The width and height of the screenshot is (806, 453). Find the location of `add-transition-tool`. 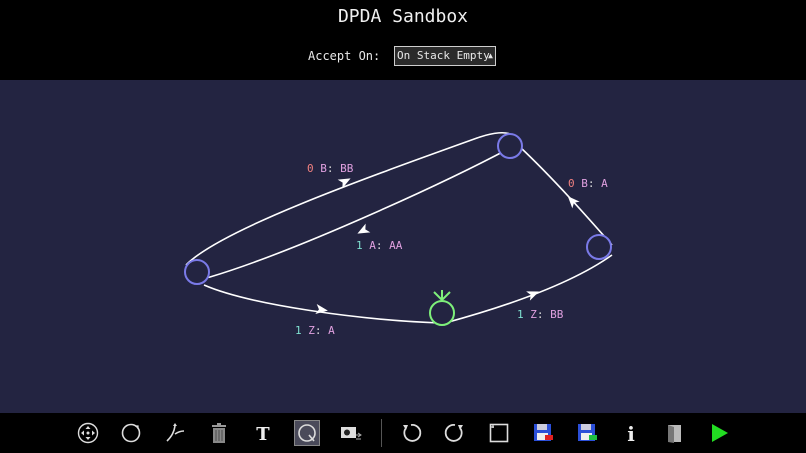

add-transition-tool is located at coordinates (175, 433).